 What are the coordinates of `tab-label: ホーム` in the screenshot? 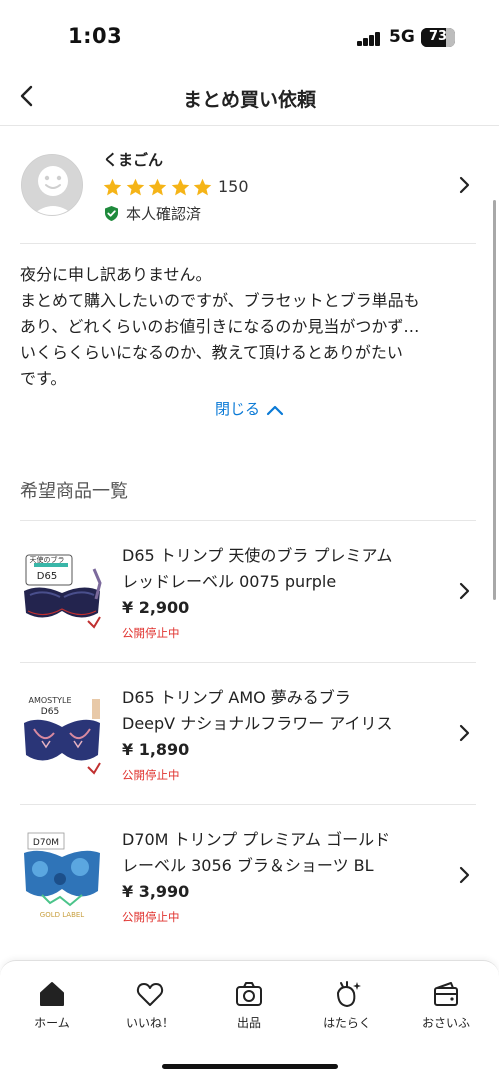 It's located at (52, 1023).